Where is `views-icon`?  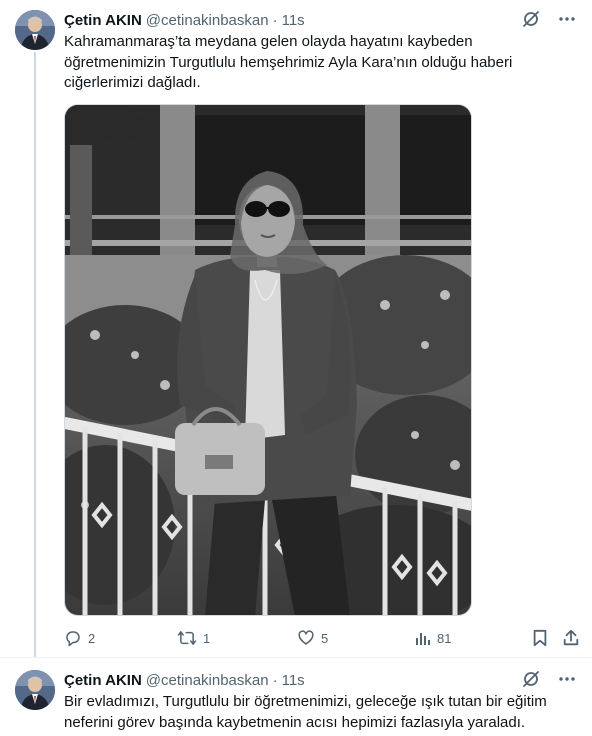 views-icon is located at coordinates (423, 639).